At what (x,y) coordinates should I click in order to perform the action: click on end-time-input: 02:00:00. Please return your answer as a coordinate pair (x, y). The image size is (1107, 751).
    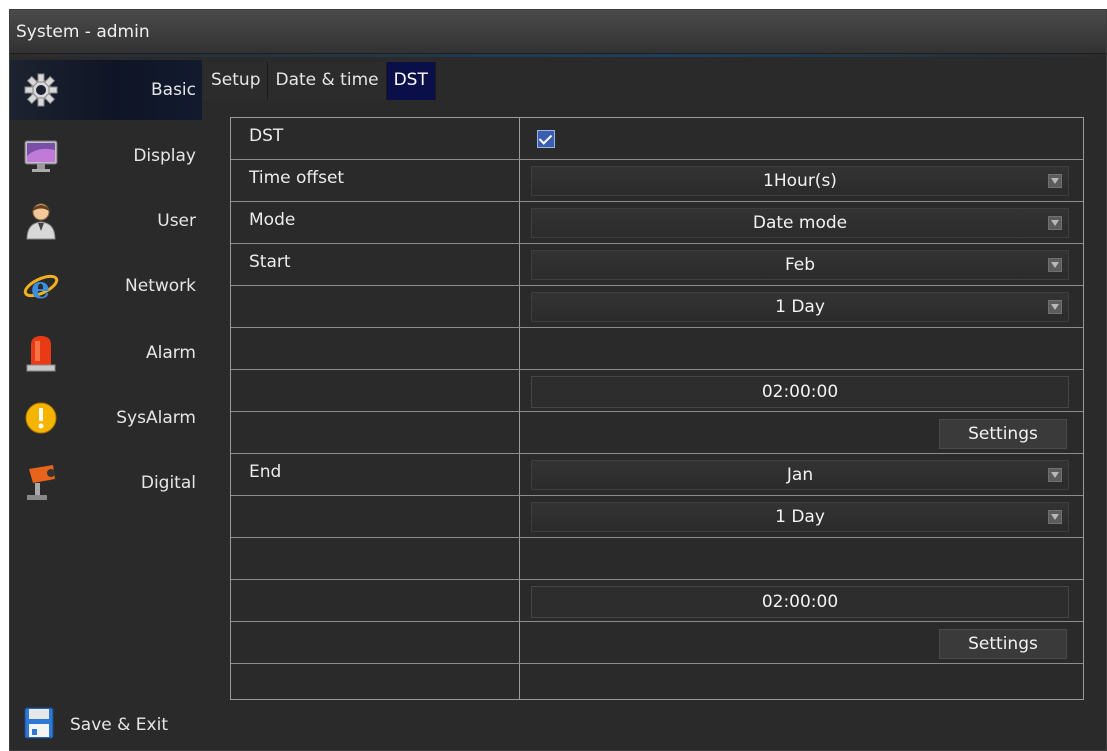
    Looking at the image, I should click on (800, 602).